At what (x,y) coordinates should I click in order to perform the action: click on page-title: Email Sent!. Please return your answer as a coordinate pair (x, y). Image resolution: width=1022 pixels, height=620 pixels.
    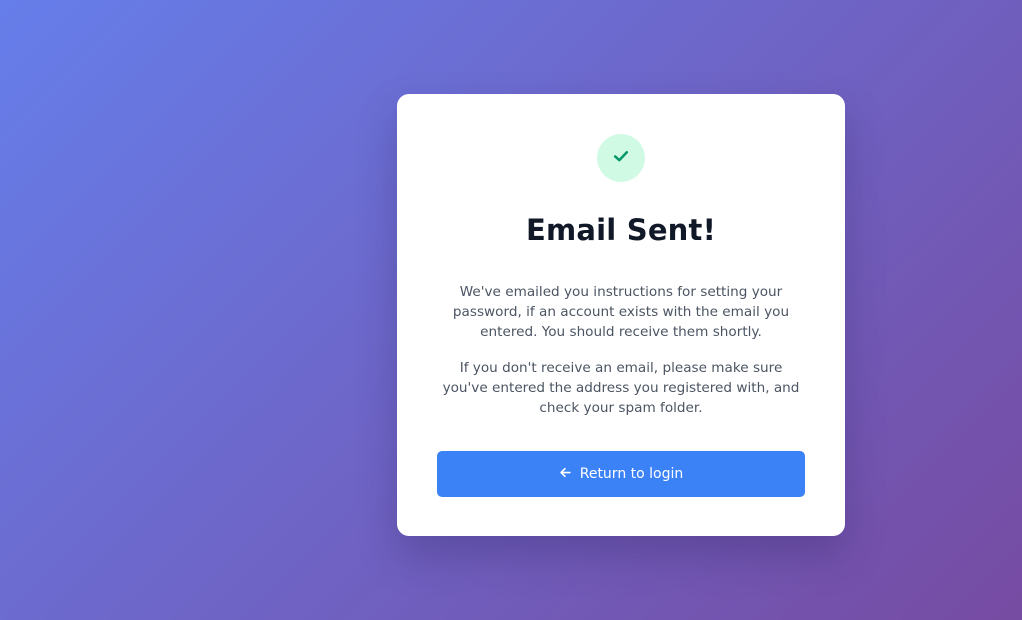
    Looking at the image, I should click on (621, 230).